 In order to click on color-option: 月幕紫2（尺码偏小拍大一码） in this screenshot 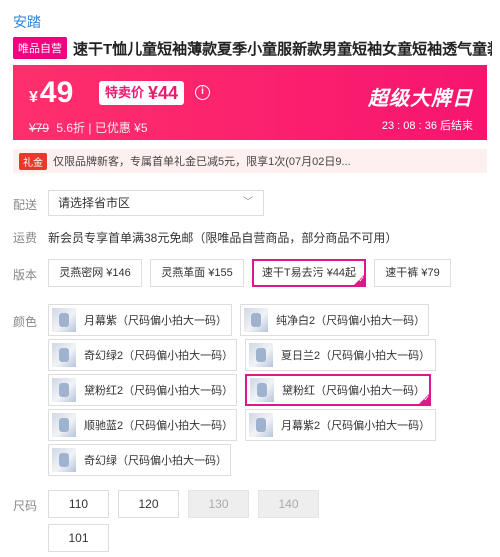, I will do `click(340, 425)`.